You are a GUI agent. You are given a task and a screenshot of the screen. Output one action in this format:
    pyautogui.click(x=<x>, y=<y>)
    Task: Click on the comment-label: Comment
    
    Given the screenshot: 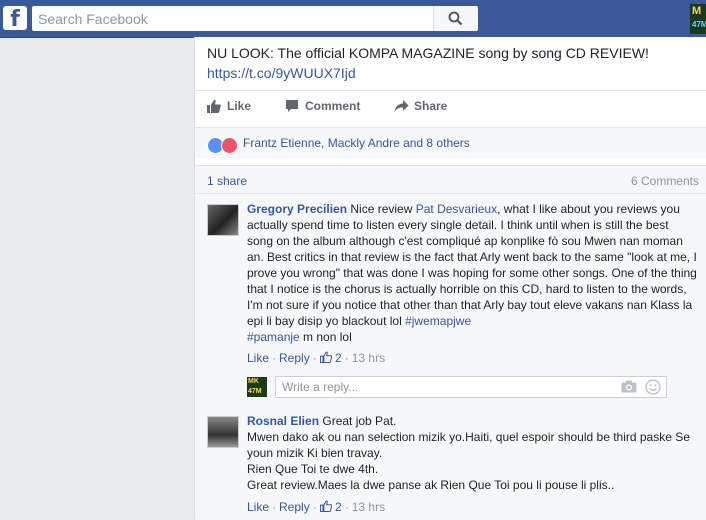 What is the action you would take?
    pyautogui.click(x=333, y=106)
    